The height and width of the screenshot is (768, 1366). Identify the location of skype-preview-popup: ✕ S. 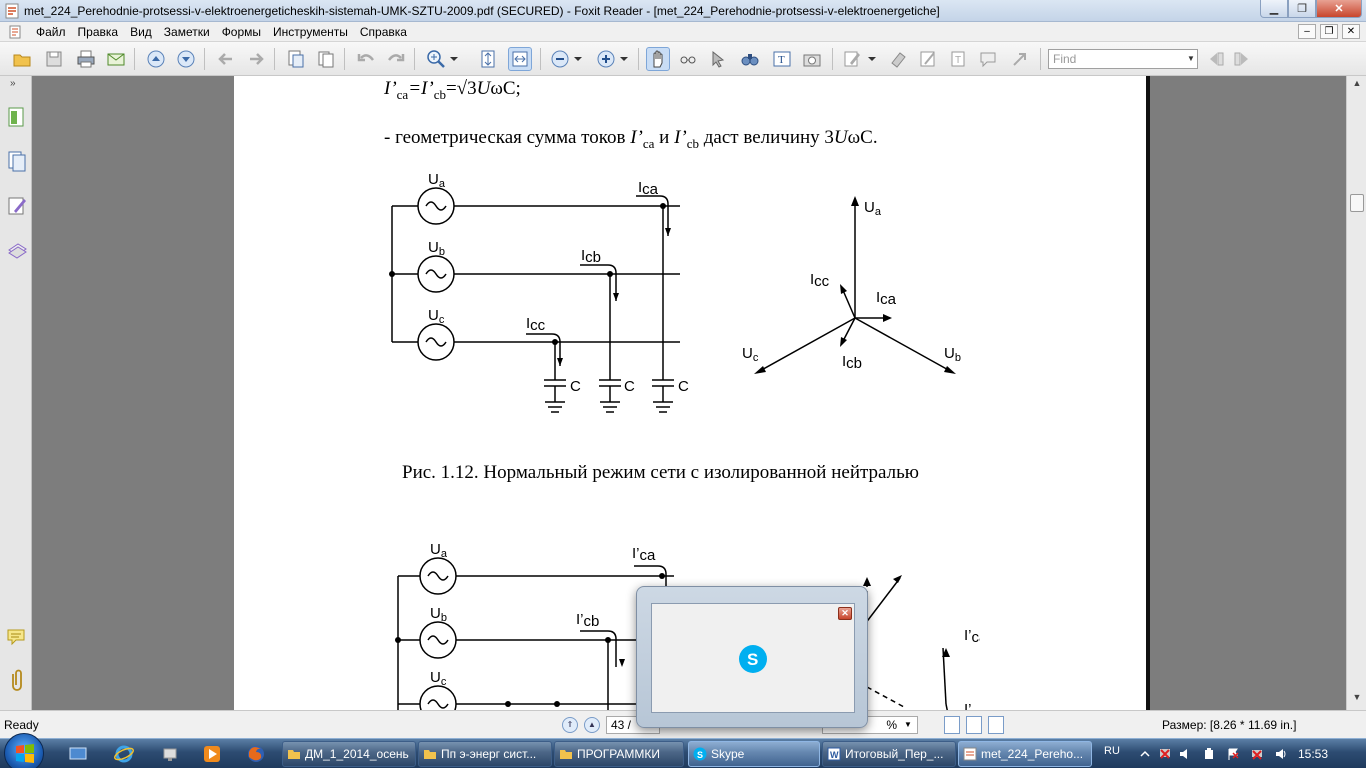
(752, 657).